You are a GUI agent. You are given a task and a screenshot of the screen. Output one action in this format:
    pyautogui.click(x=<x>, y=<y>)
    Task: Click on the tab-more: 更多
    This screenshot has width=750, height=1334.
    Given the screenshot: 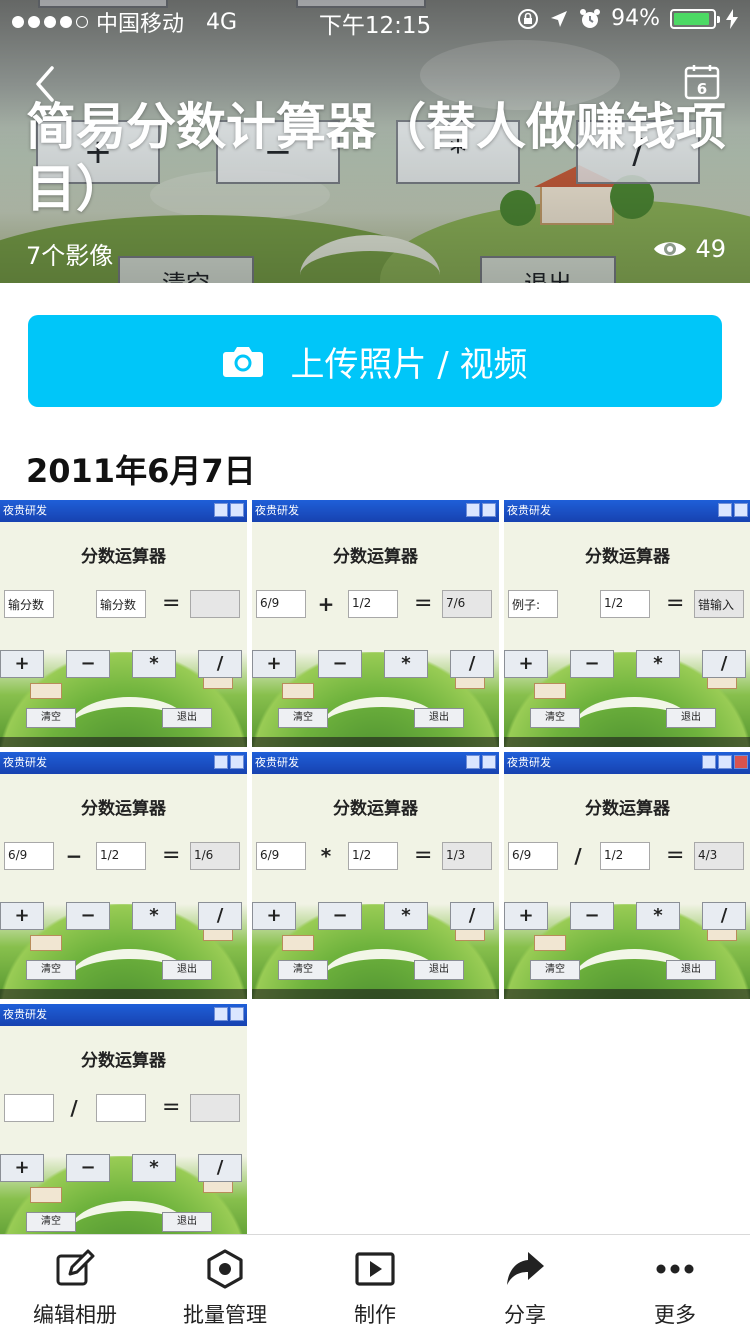 What is the action you would take?
    pyautogui.click(x=675, y=1284)
    